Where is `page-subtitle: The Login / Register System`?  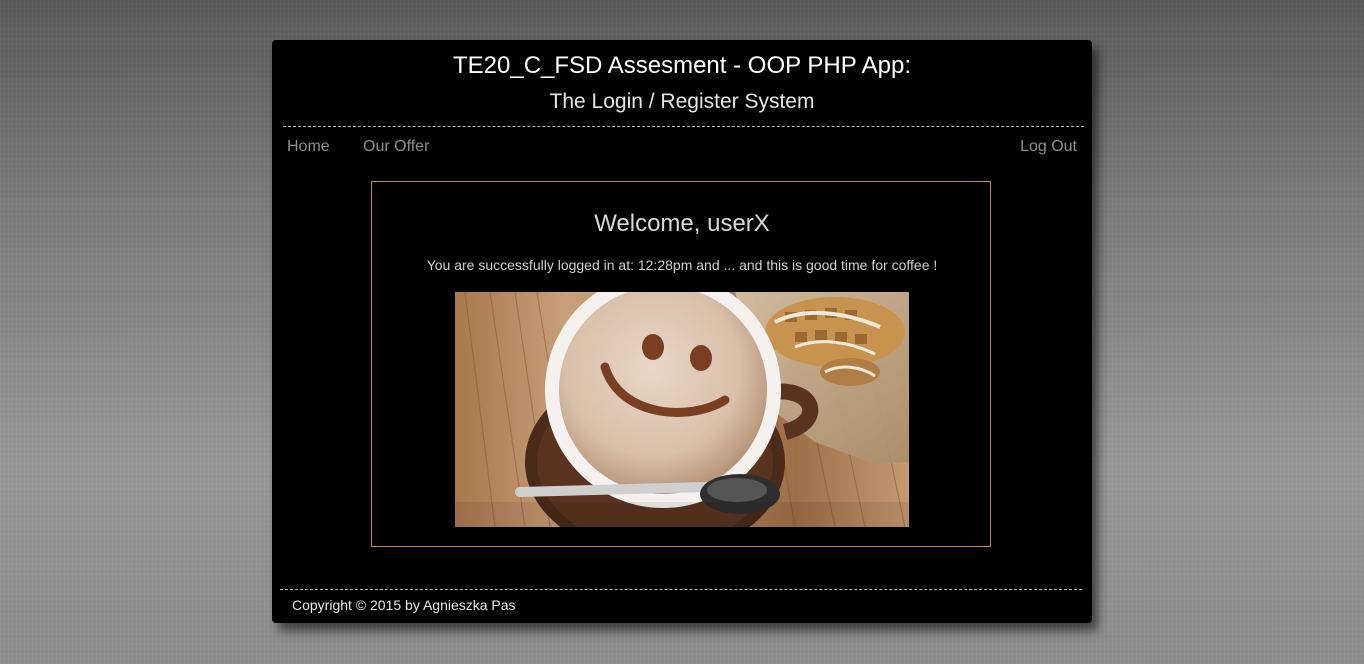
page-subtitle: The Login / Register System is located at coordinates (682, 101).